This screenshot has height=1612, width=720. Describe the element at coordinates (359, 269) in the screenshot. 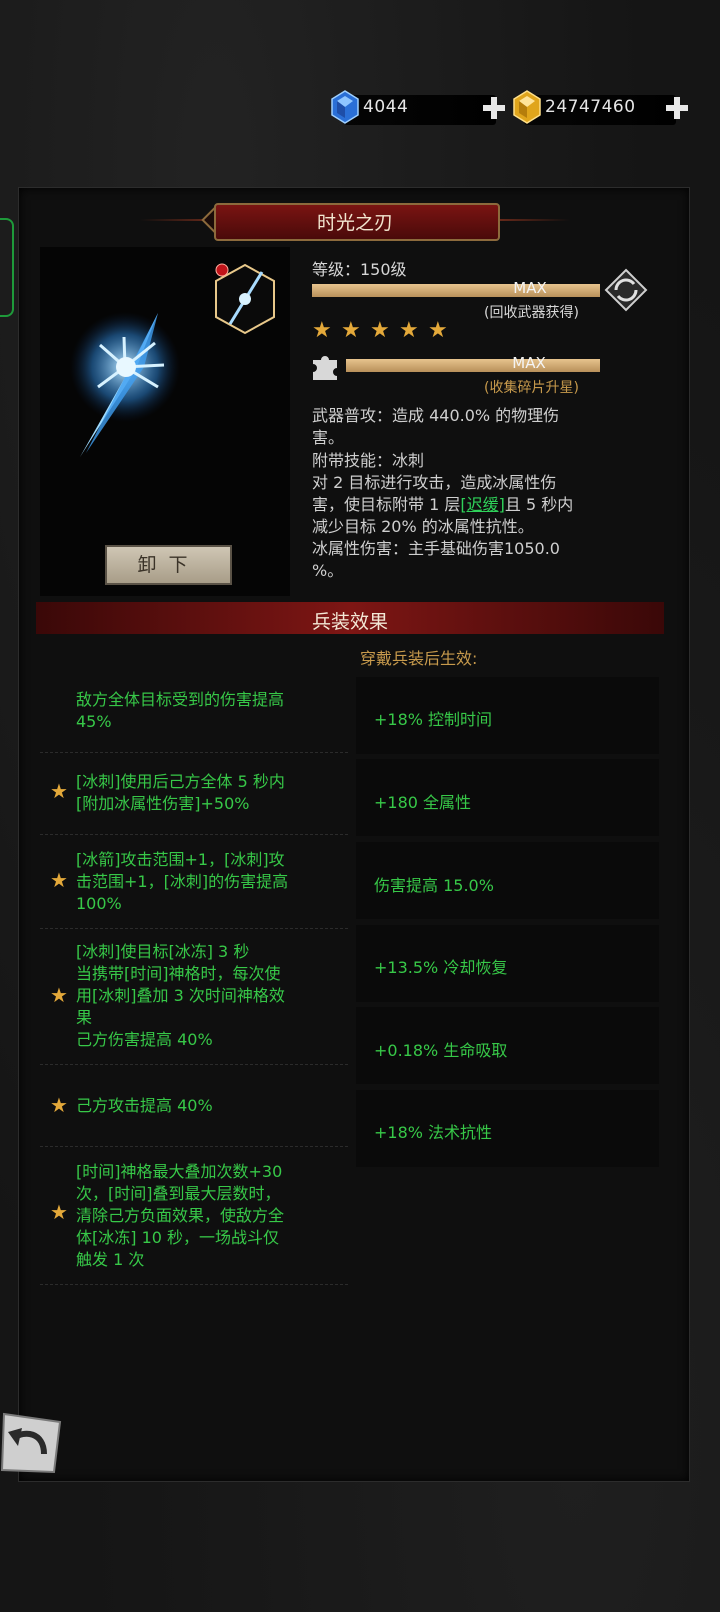

I see `level-label: 等级：150级` at that location.